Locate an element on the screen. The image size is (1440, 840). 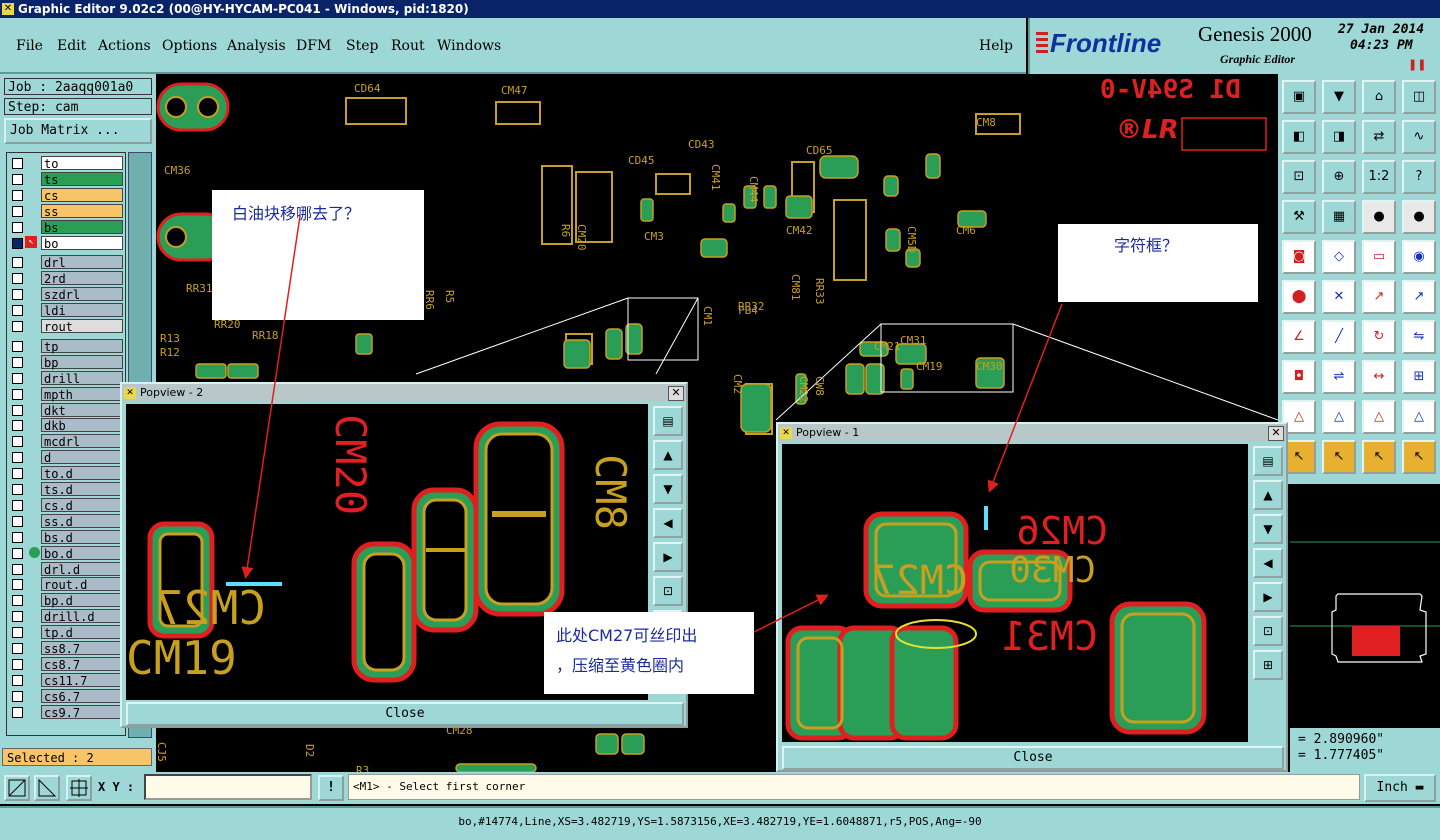
layer-row-drill-d: drill.d is located at coordinates (67, 616).